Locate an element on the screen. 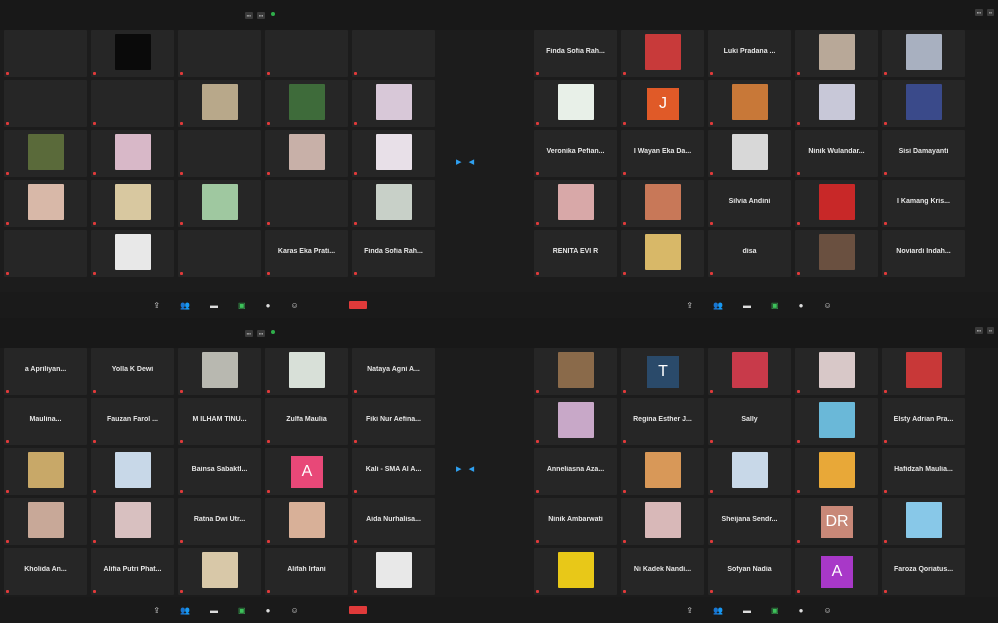 Image resolution: width=998 pixels, height=623 pixels. participant-tile: Sofyan Nadia is located at coordinates (749, 571).